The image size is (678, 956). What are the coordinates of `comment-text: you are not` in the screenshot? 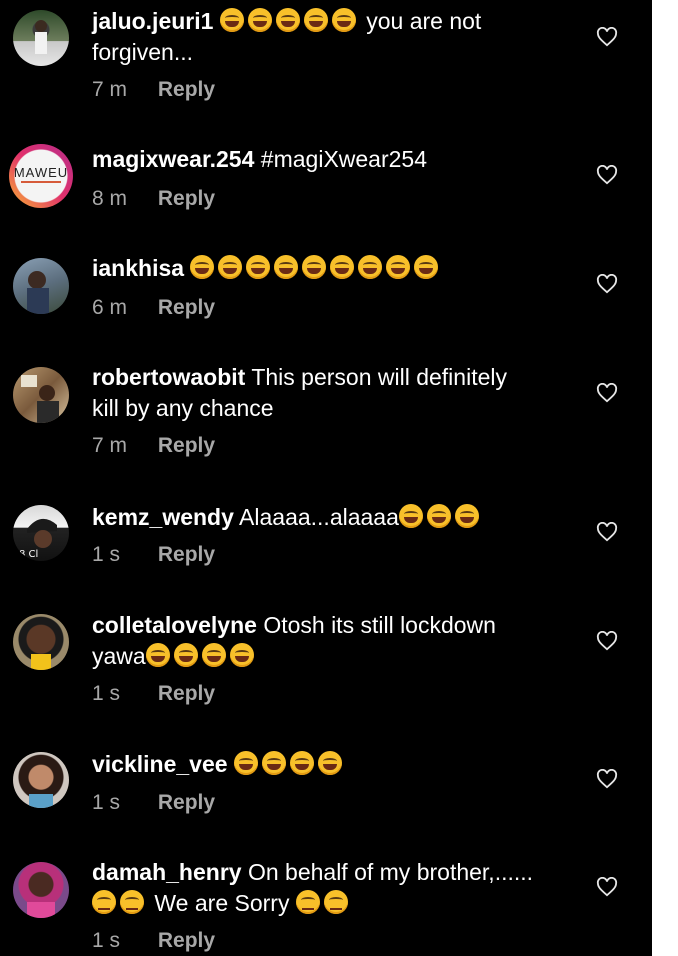 It's located at (424, 21).